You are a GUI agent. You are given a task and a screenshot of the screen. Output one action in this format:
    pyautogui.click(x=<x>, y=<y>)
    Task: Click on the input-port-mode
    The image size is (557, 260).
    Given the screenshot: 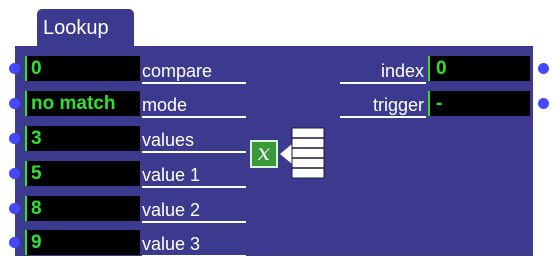 What is the action you would take?
    pyautogui.click(x=14, y=103)
    